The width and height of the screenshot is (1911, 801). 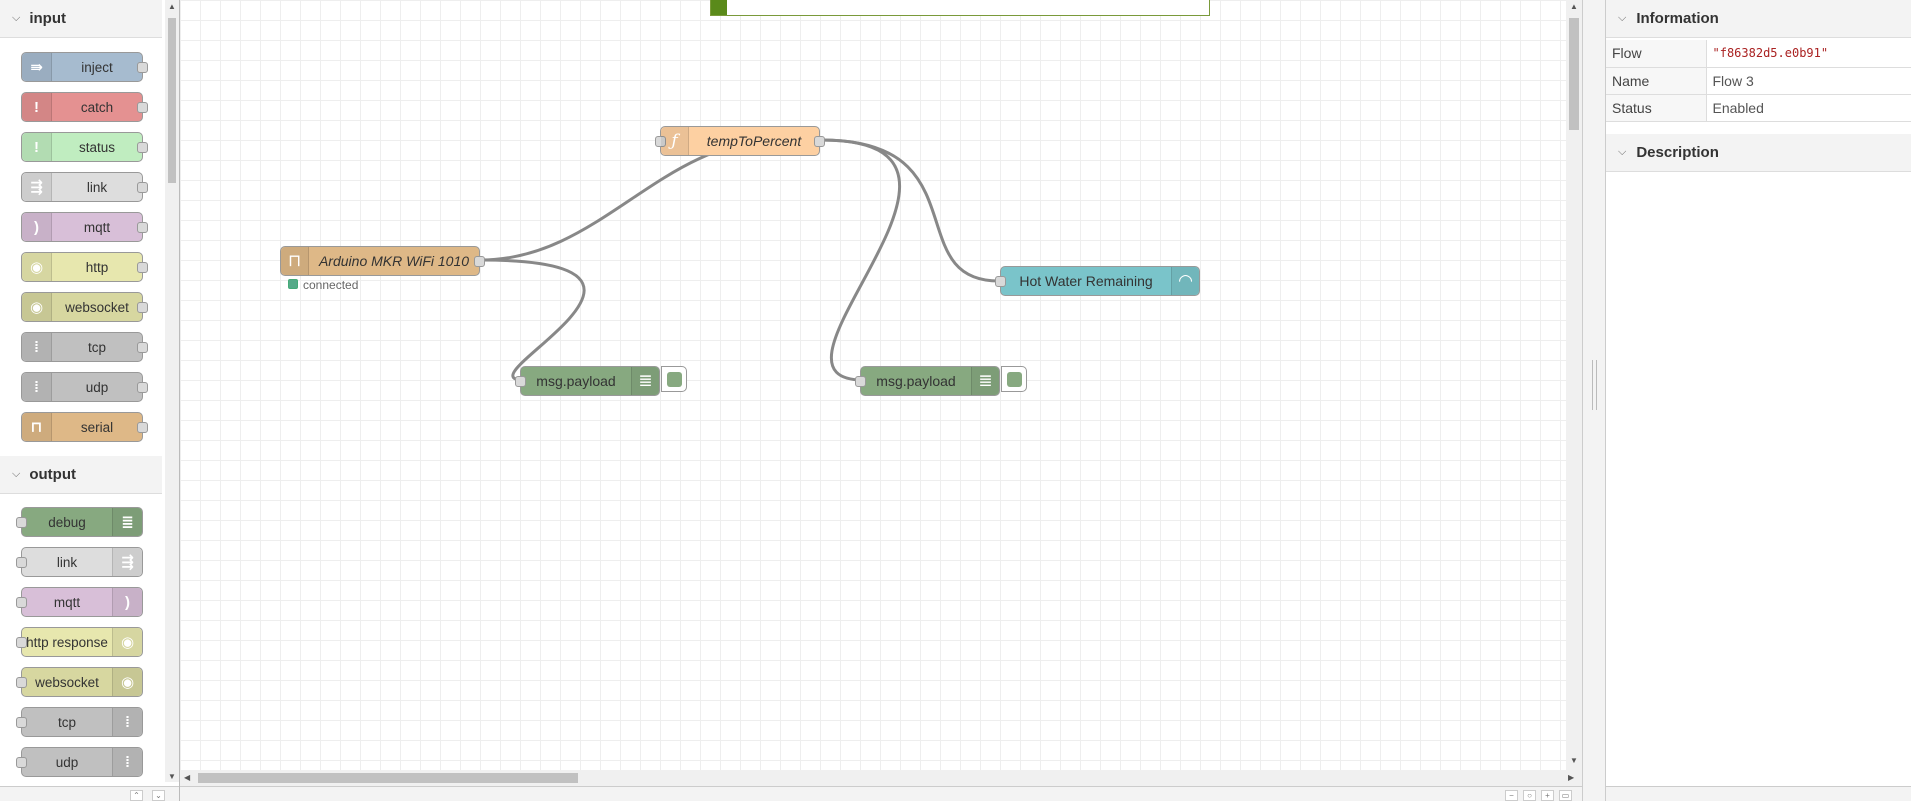 I want to click on horizontal-scroll-thumb, so click(x=388, y=778).